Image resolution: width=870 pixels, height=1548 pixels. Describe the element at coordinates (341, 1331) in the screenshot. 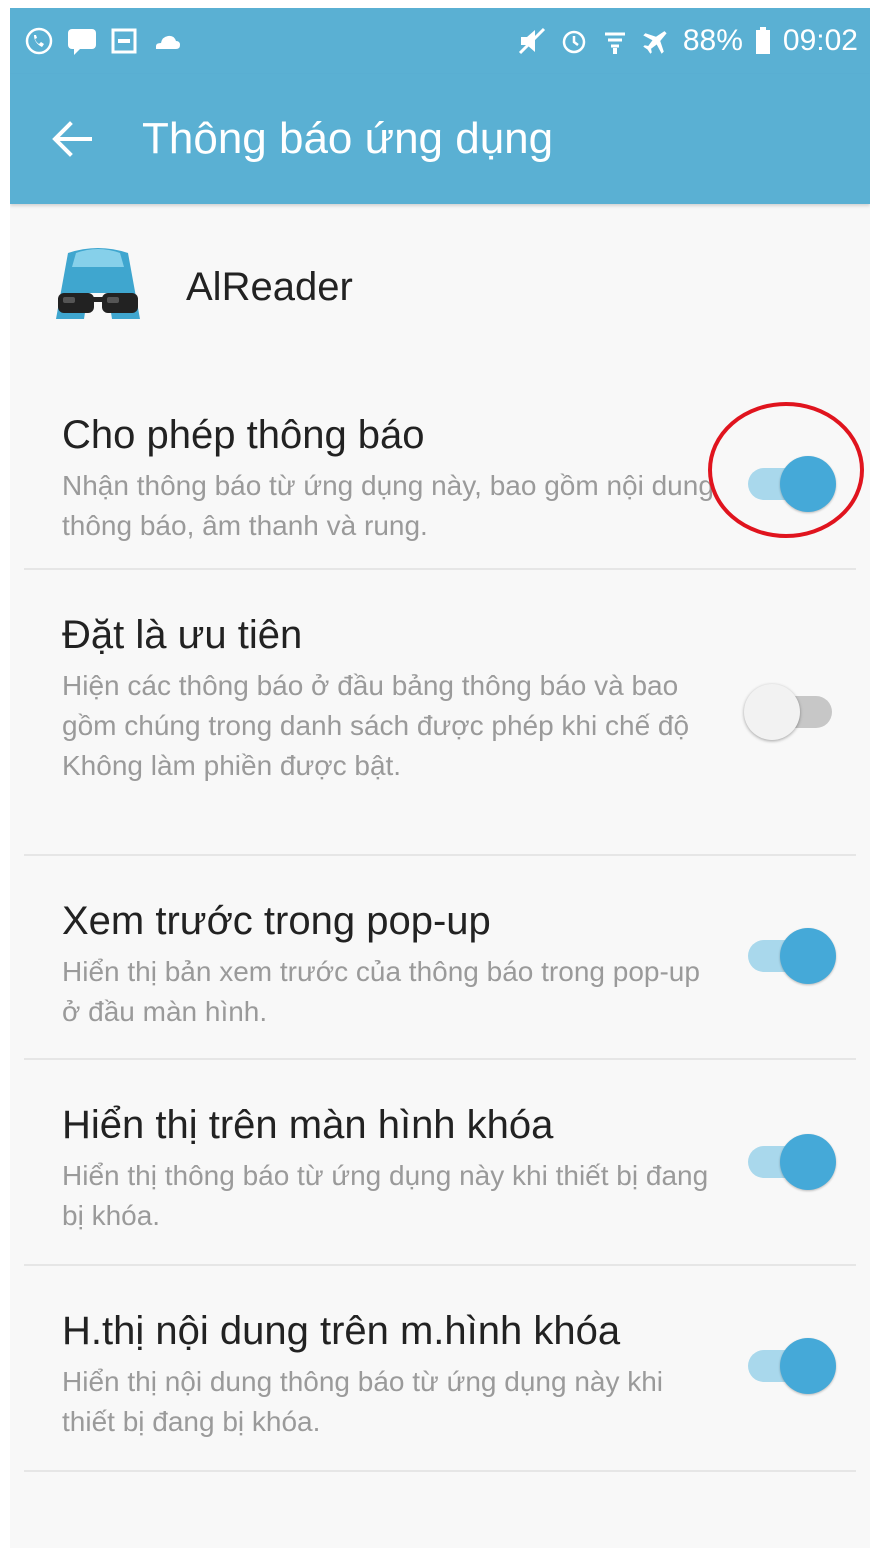

I see `setting-title: H.thị nội dung trên m.hình khóa` at that location.